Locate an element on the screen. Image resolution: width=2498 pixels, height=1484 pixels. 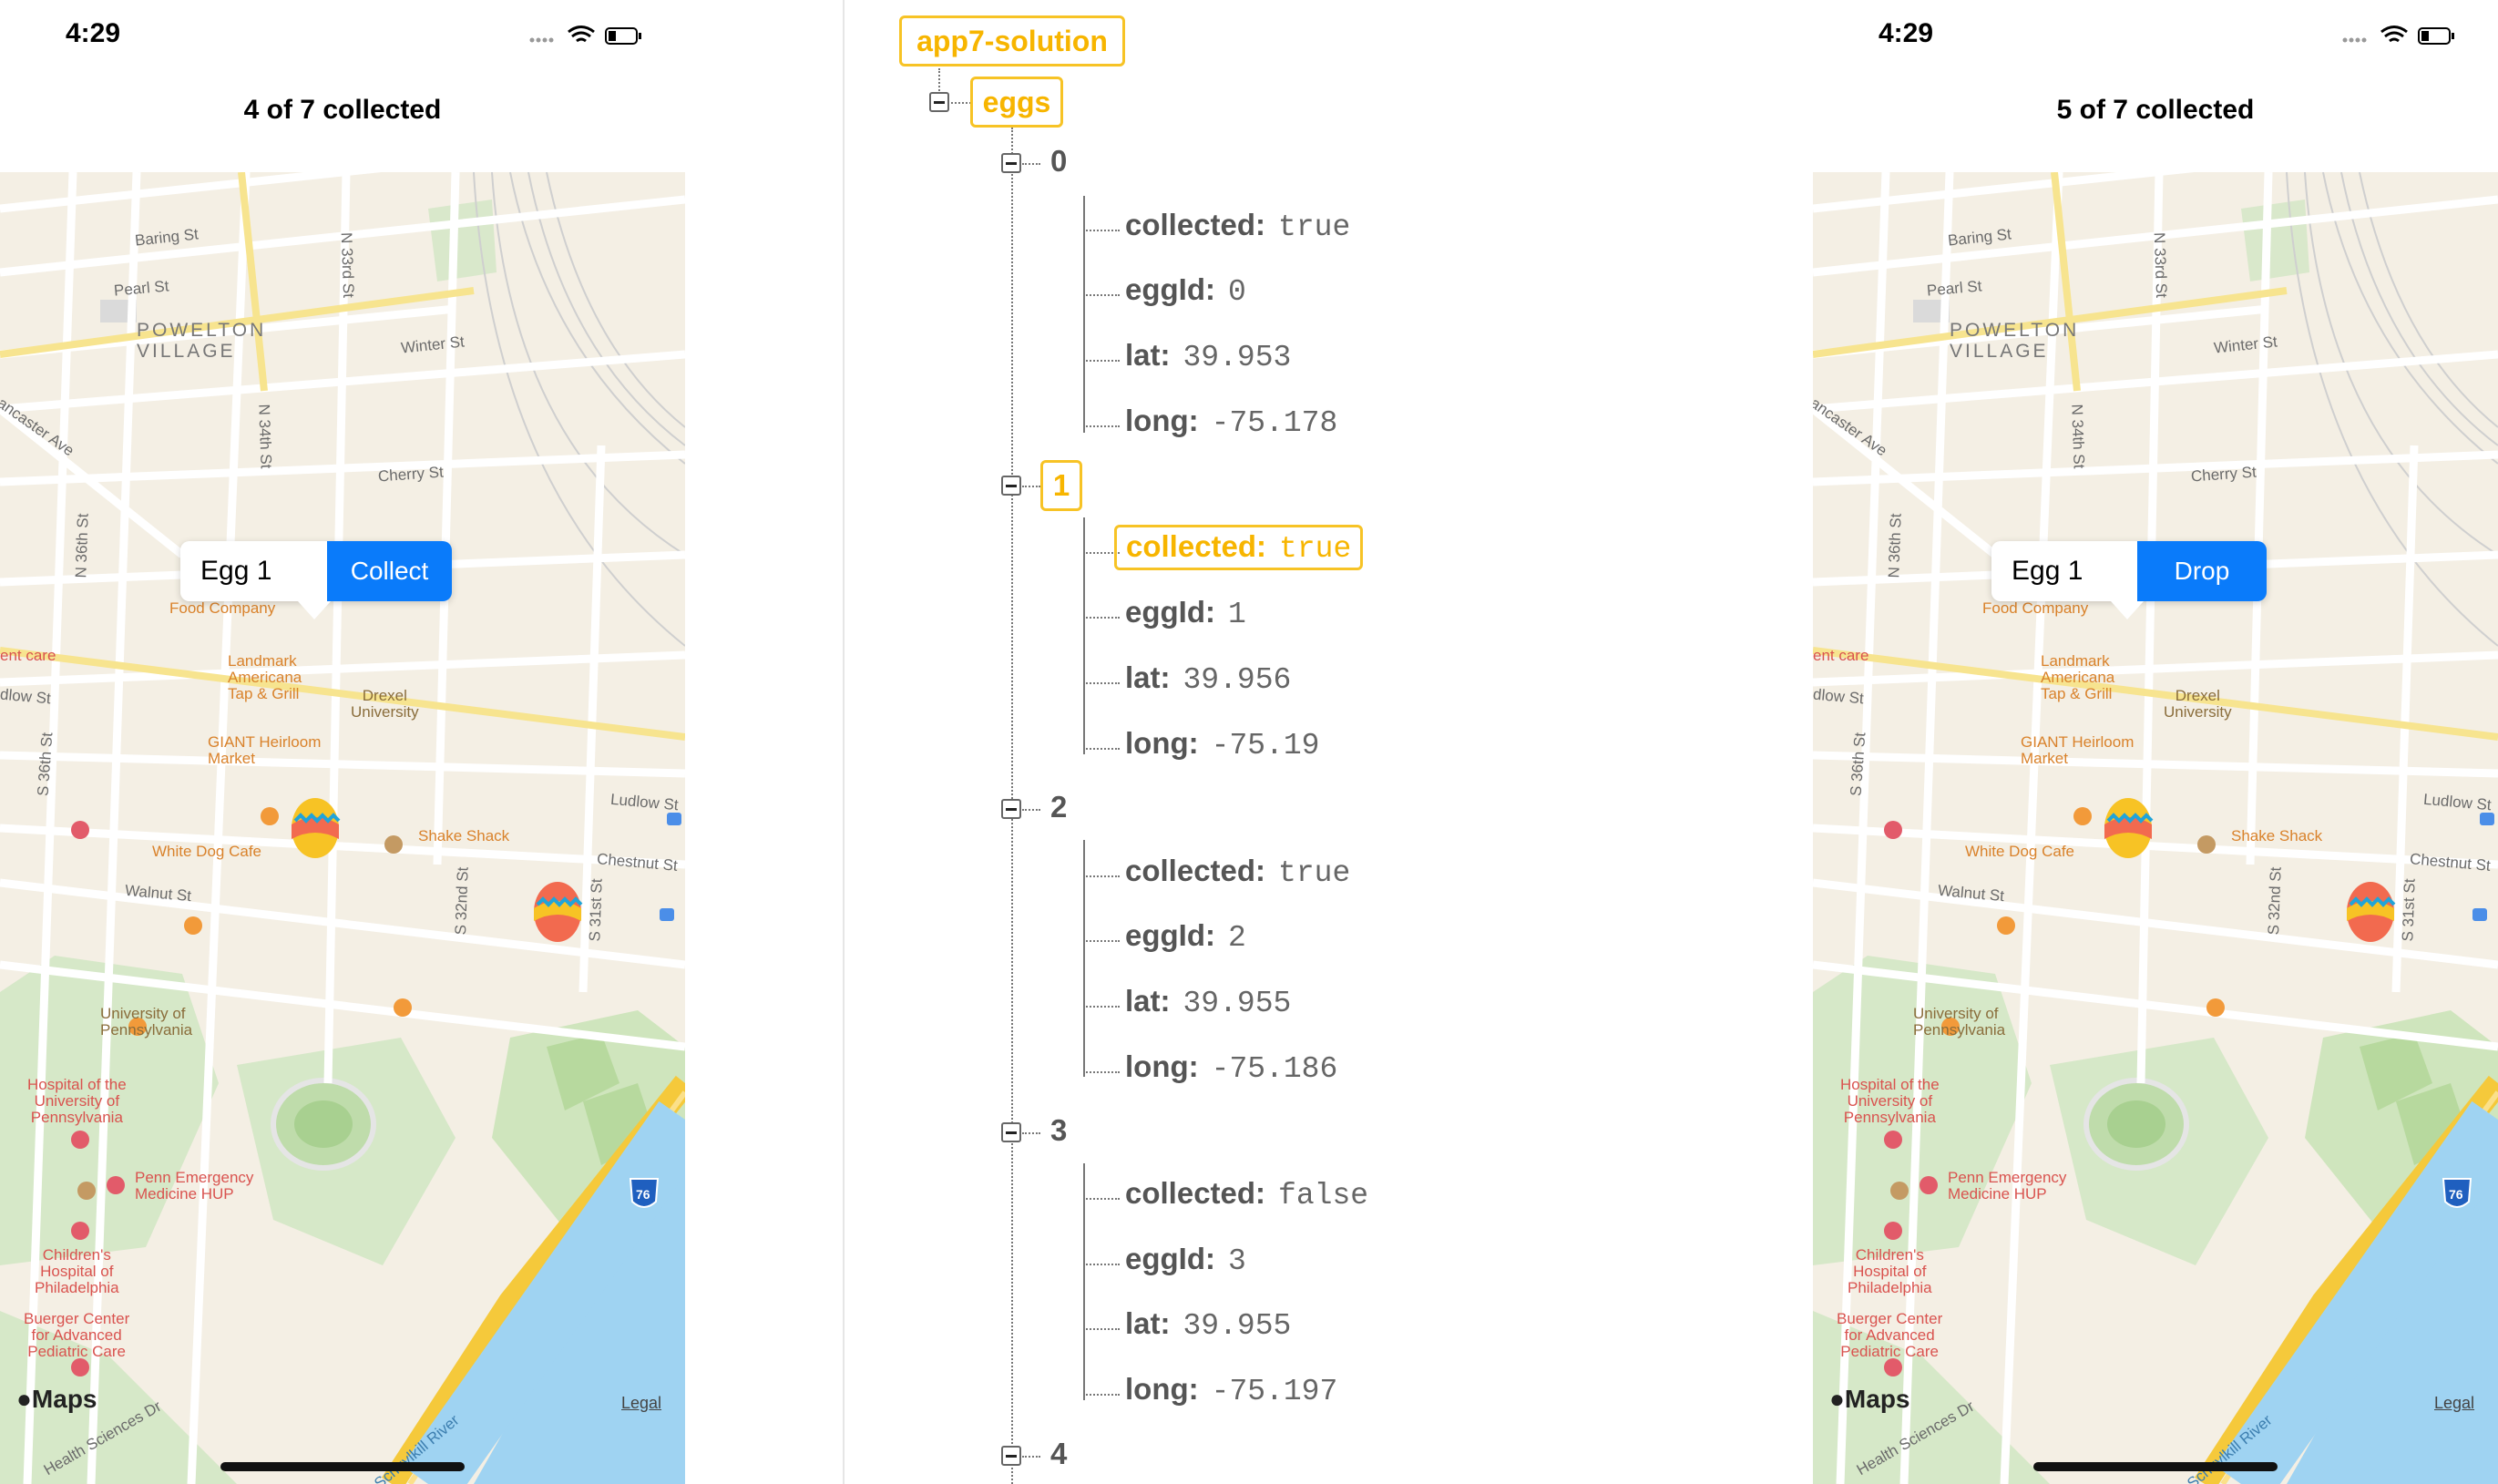
highway-shield-label: 76 is located at coordinates (2456, 1194).